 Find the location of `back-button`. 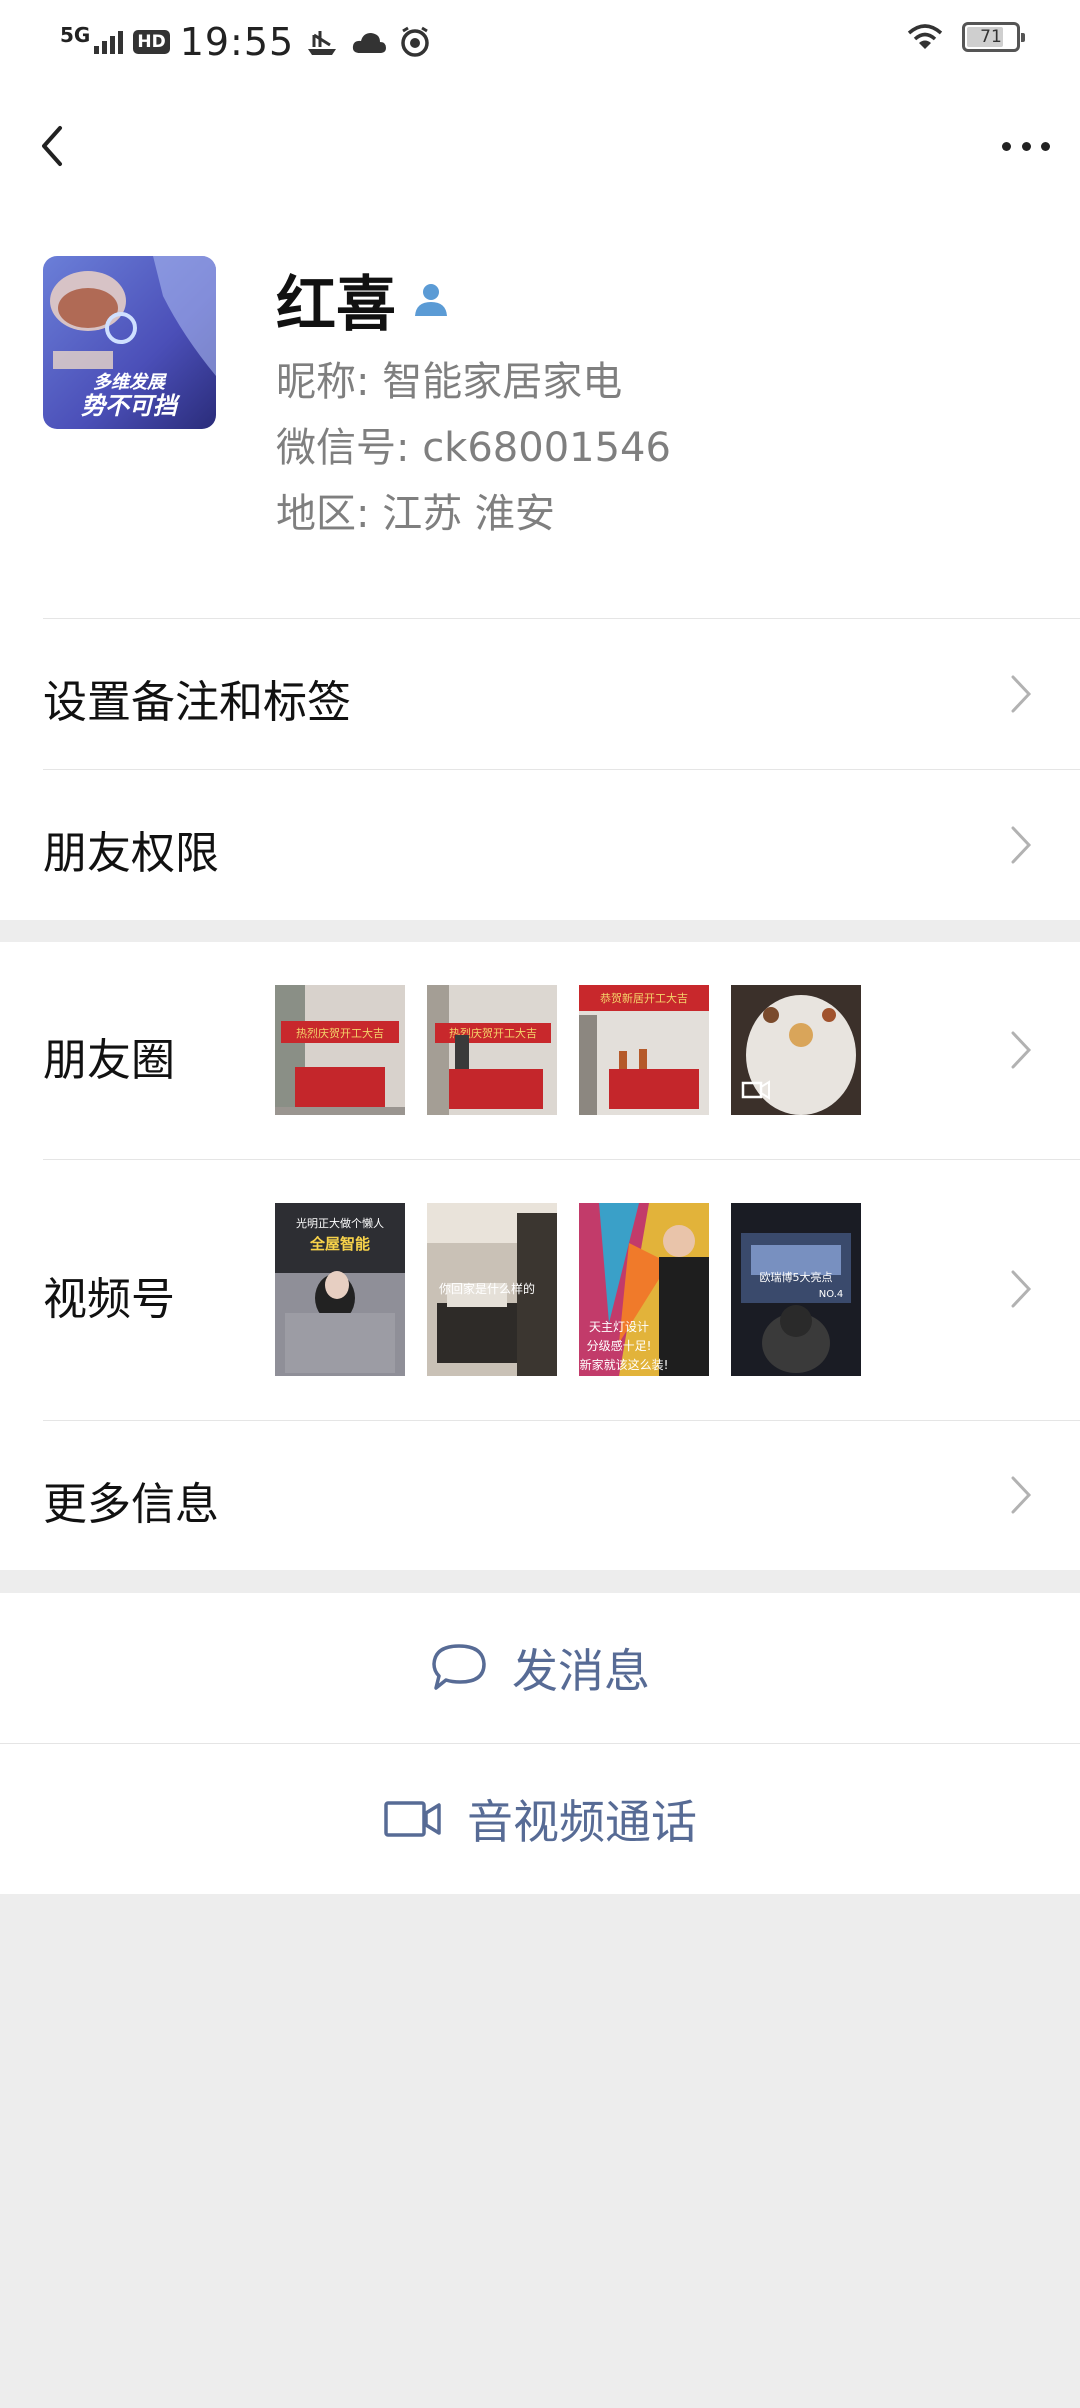

back-button is located at coordinates (55, 146).